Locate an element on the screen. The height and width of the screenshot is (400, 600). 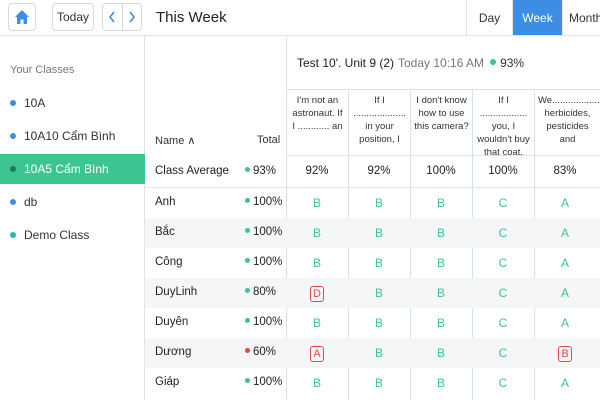
test-time: Today 10:16 AM is located at coordinates (441, 62).